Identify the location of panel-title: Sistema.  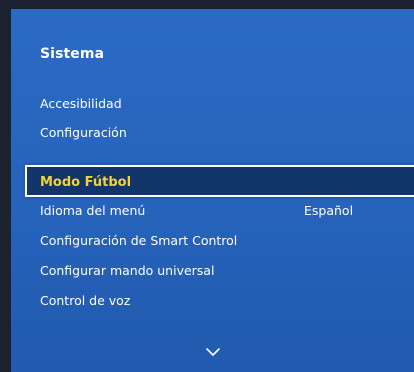
(72, 54).